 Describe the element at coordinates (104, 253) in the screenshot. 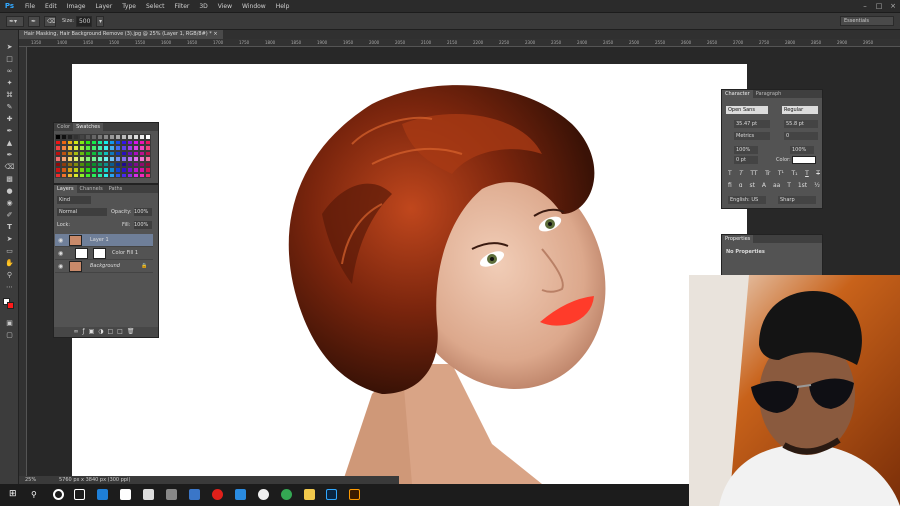

I see `layer-row-color-fill: ◉ Color Fill 1` at that location.